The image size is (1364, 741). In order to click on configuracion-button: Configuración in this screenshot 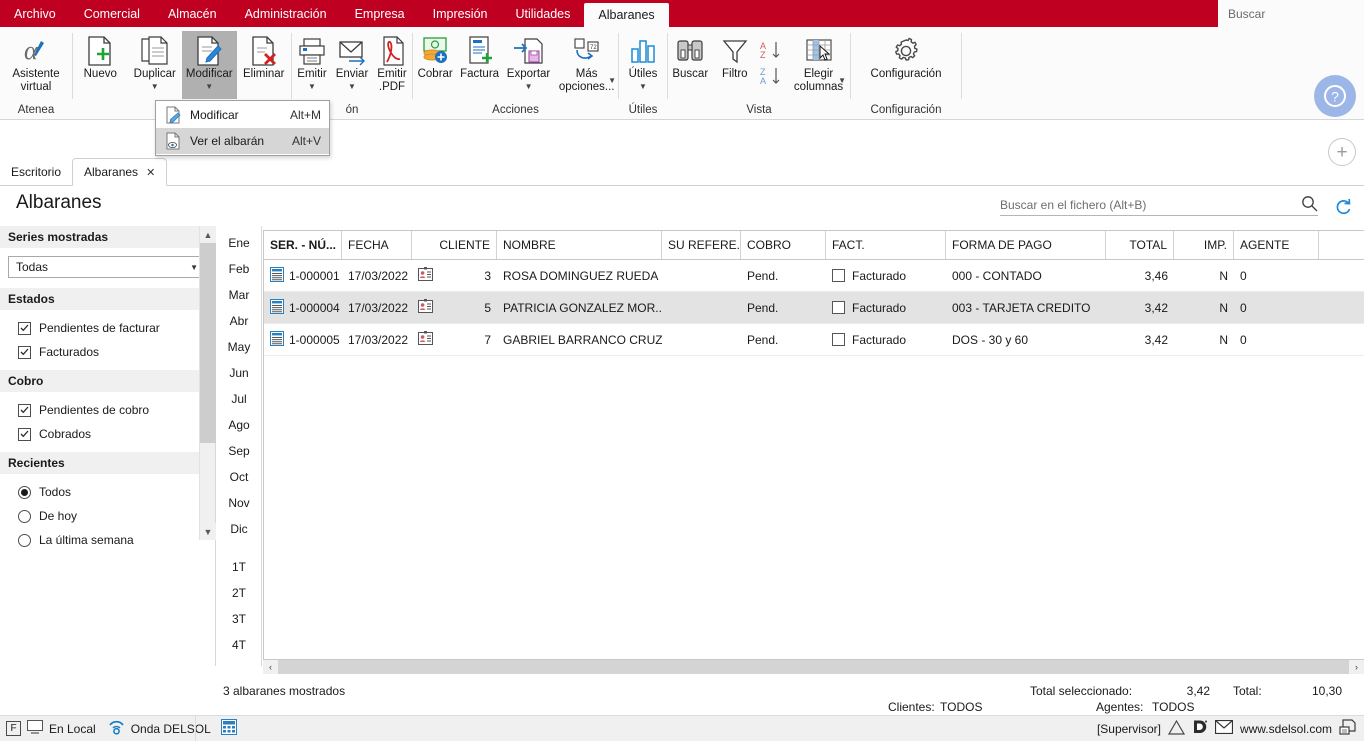, I will do `click(906, 65)`.